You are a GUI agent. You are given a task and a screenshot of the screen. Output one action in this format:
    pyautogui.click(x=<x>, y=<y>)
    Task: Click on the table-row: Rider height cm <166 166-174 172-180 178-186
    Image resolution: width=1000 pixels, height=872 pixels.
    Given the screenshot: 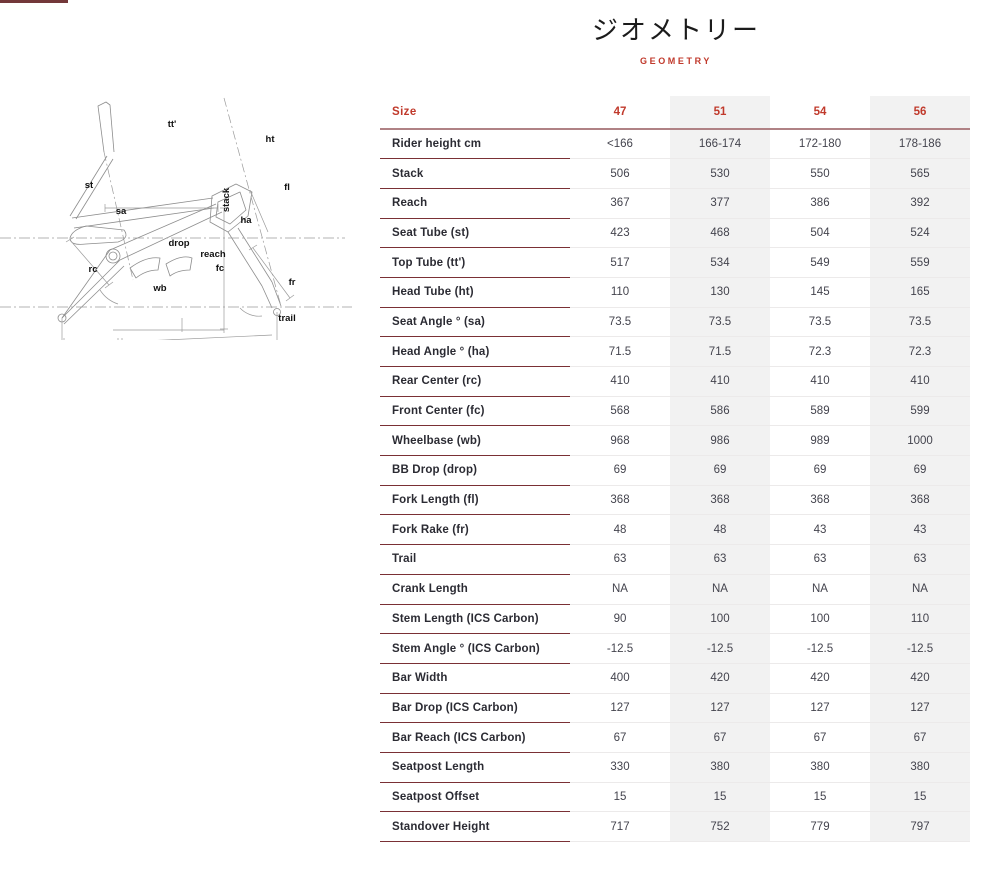 What is the action you would take?
    pyautogui.click(x=675, y=144)
    